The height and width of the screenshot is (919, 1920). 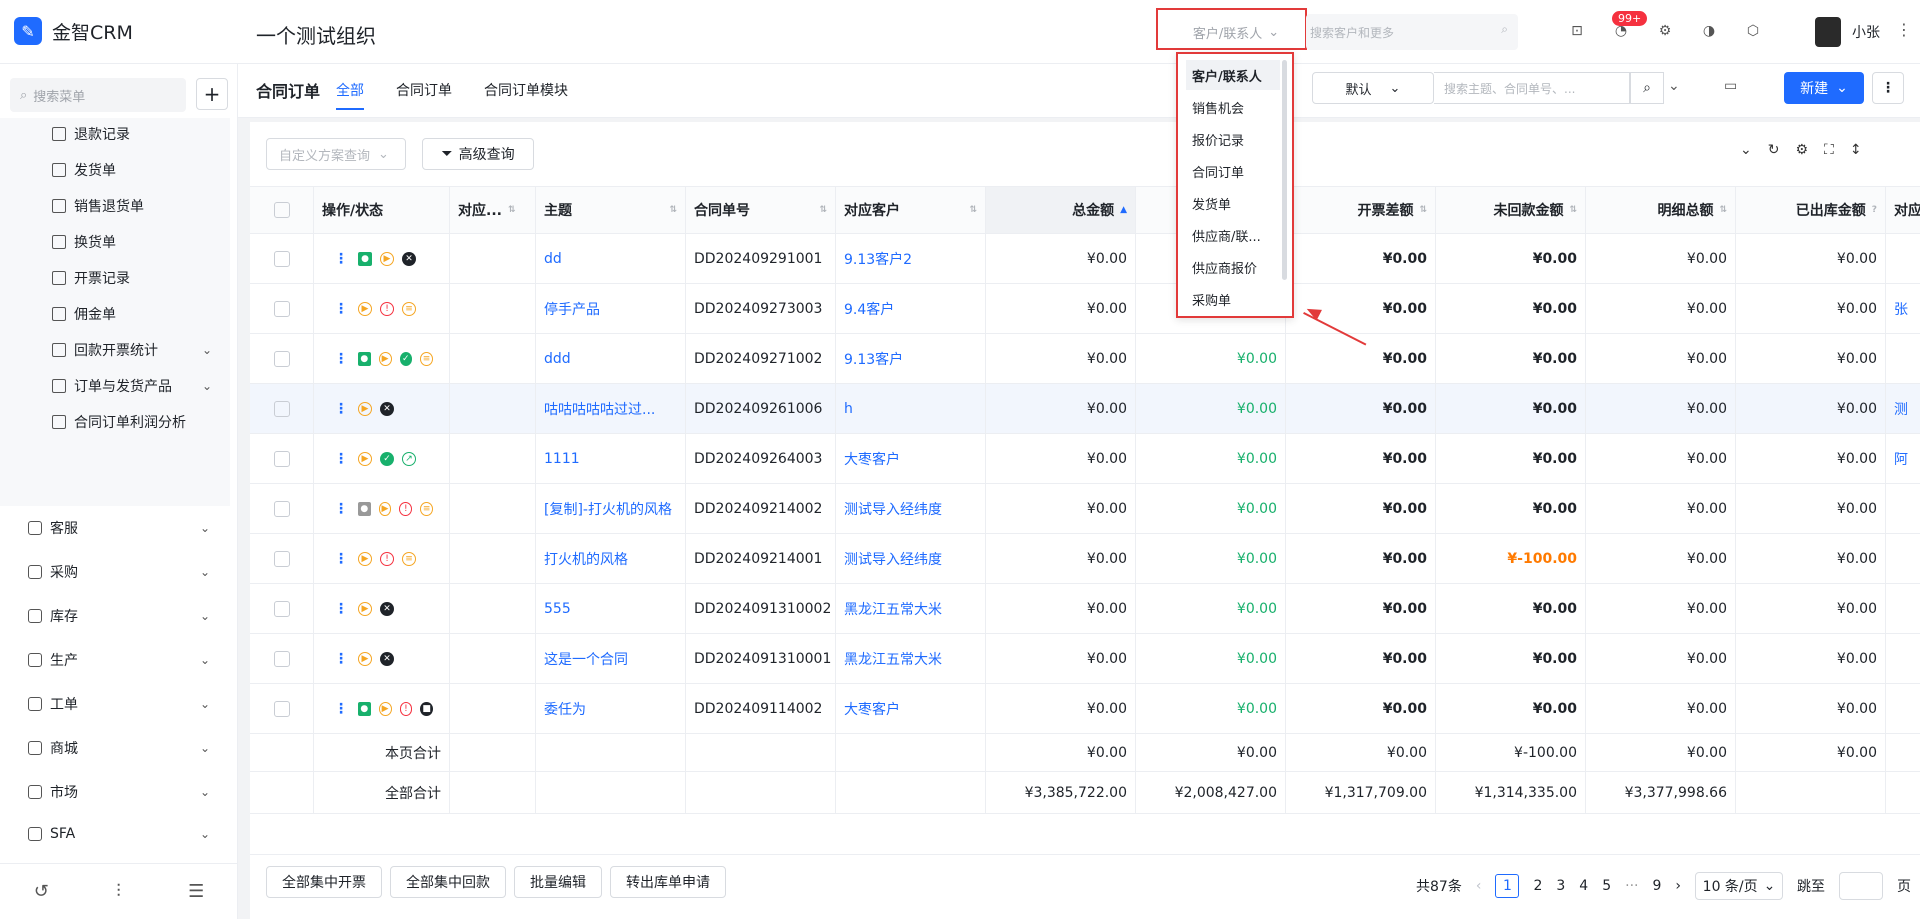 What do you see at coordinates (911, 210) in the screenshot?
I see `header-cell: 对应客户 ⇅` at bounding box center [911, 210].